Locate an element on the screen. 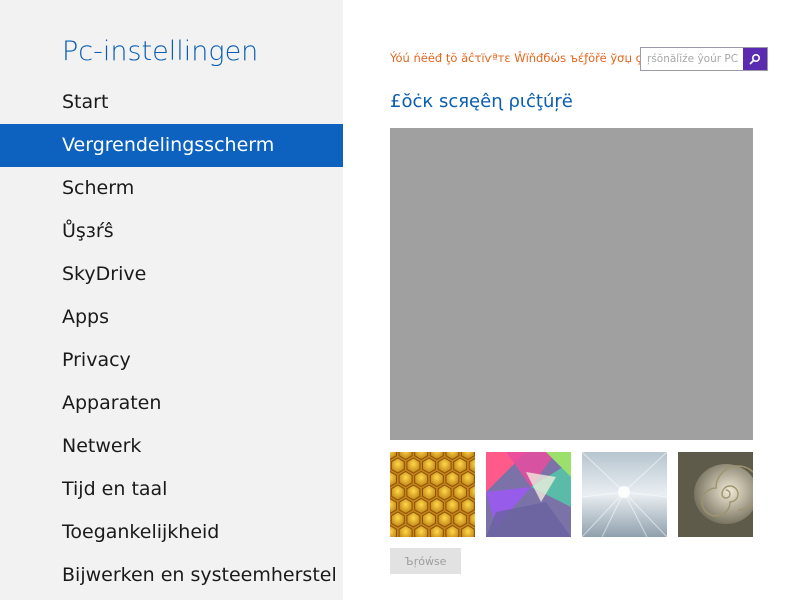 The image size is (800, 600). nav-item-skydrive: SkyDrive is located at coordinates (171, 274).